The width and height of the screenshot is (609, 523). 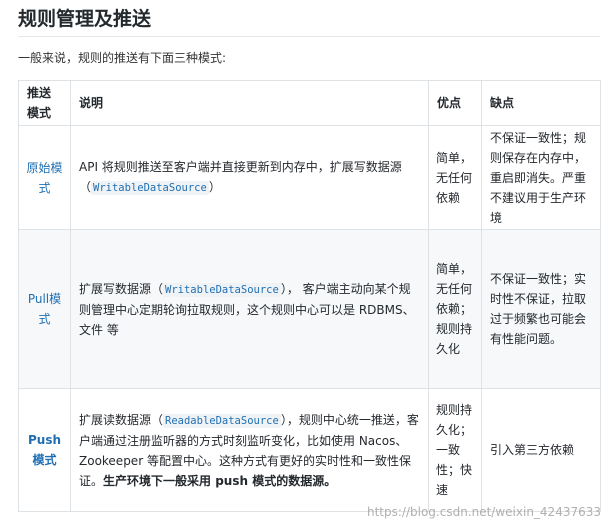 I want to click on cell-pros: 规则持久化；一致性；快速, so click(x=455, y=450).